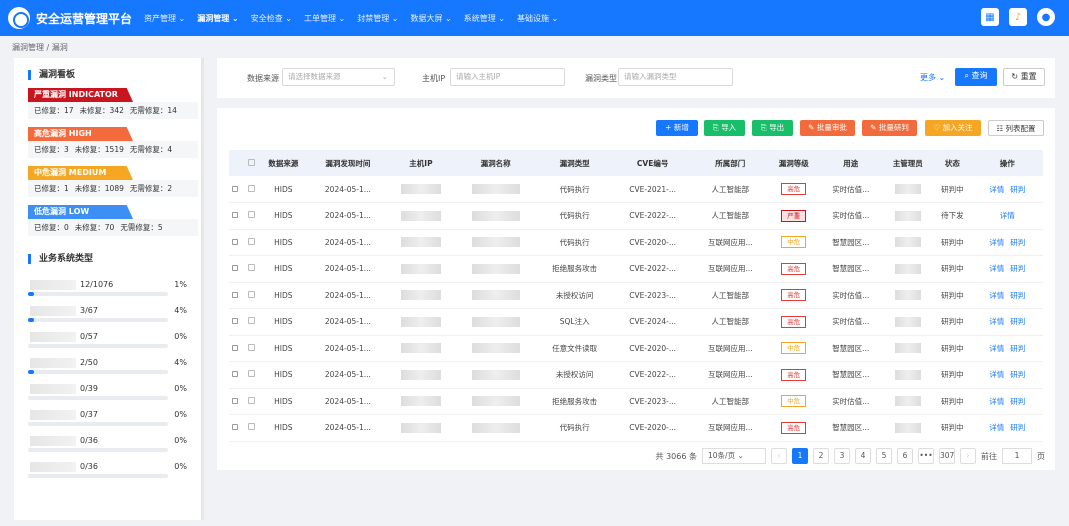  Describe the element at coordinates (908, 322) in the screenshot. I see `admin-cell-redacted` at that location.